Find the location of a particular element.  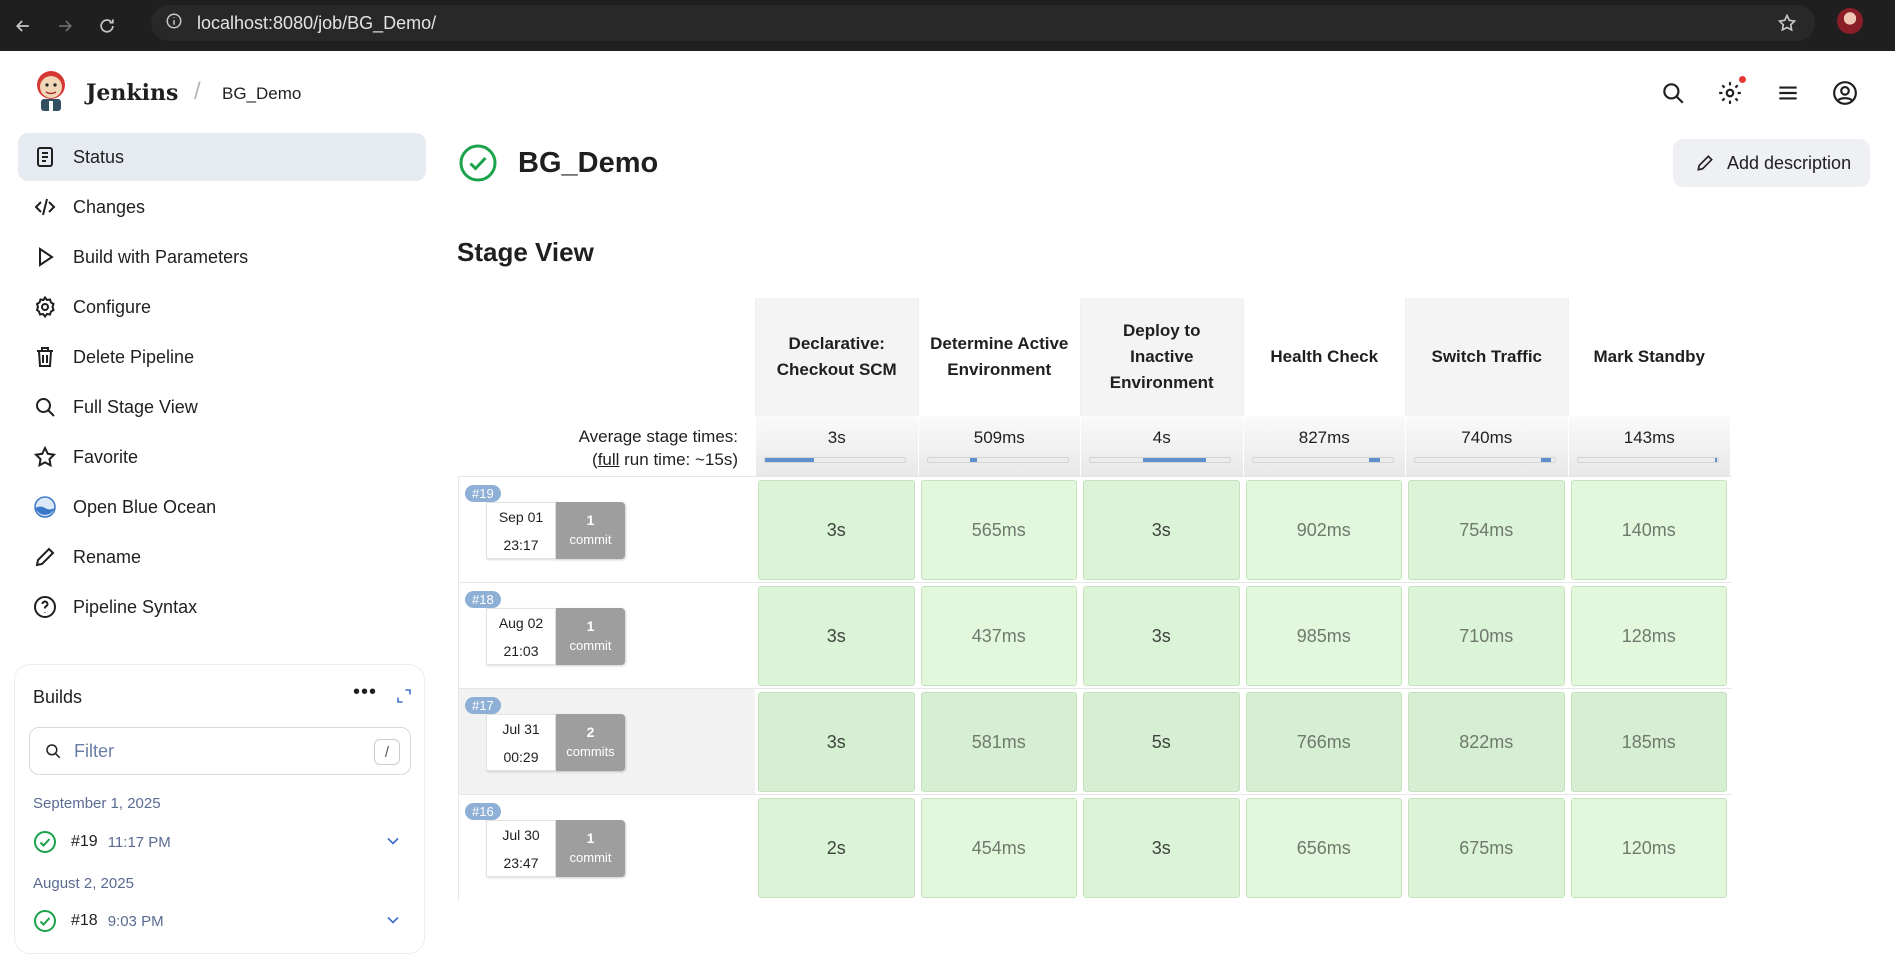

stage-cells: 3s 581ms 5s 766ms 822ms 185ms is located at coordinates (1242, 742).